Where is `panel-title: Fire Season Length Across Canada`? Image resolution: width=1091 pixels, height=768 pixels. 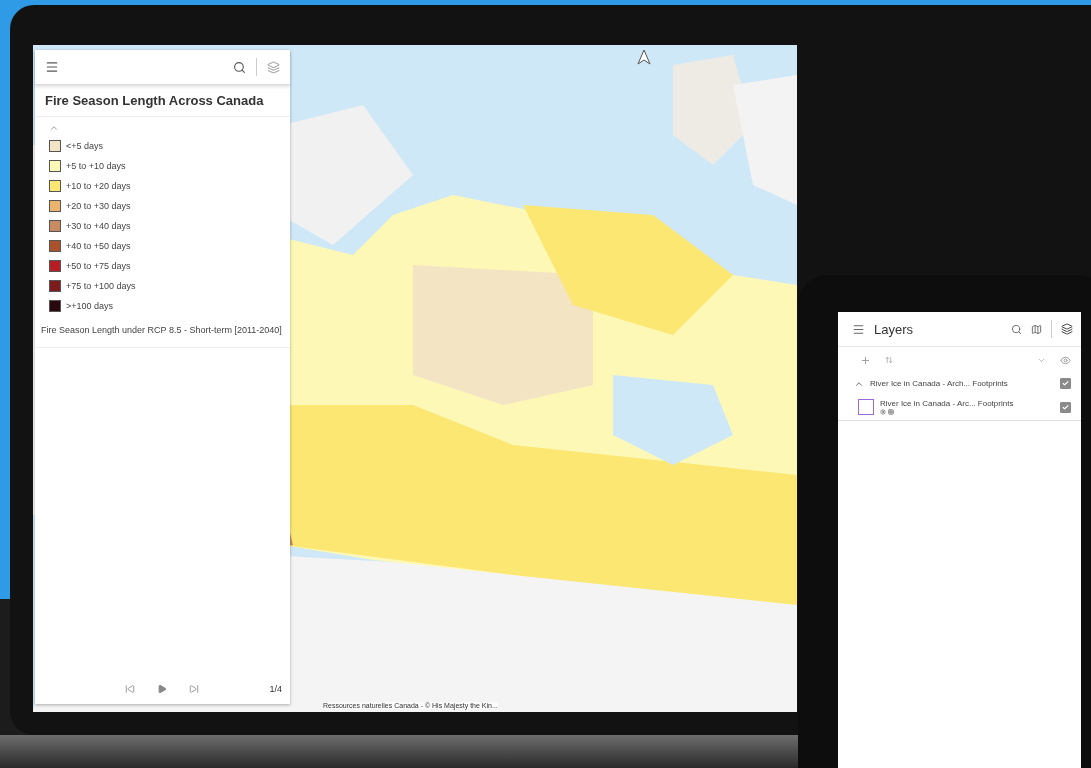
panel-title: Fire Season Length Across Canada is located at coordinates (162, 101).